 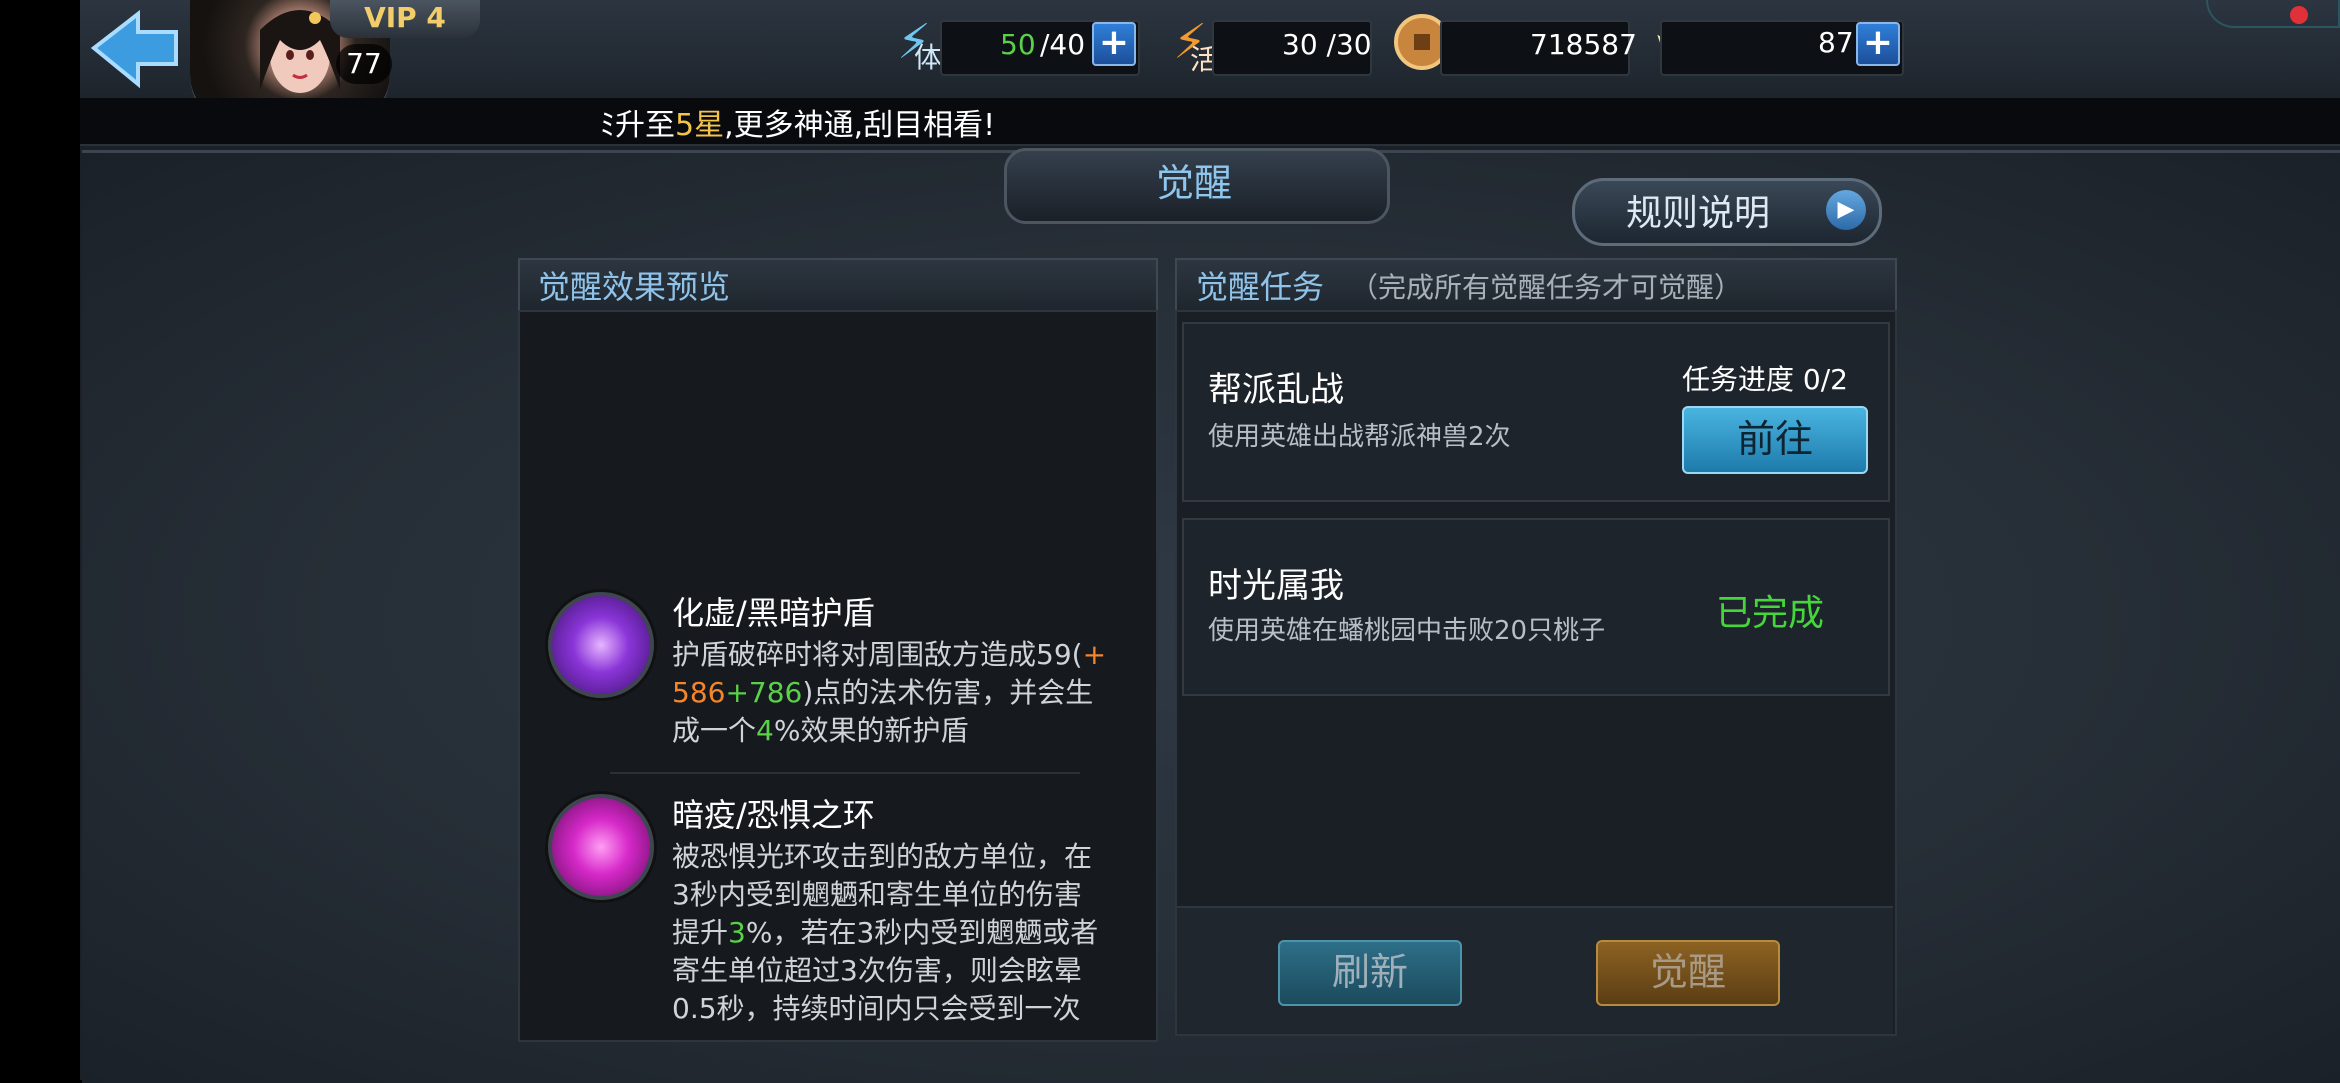 I want to click on play-arrow-icon: ▶, so click(x=1846, y=210).